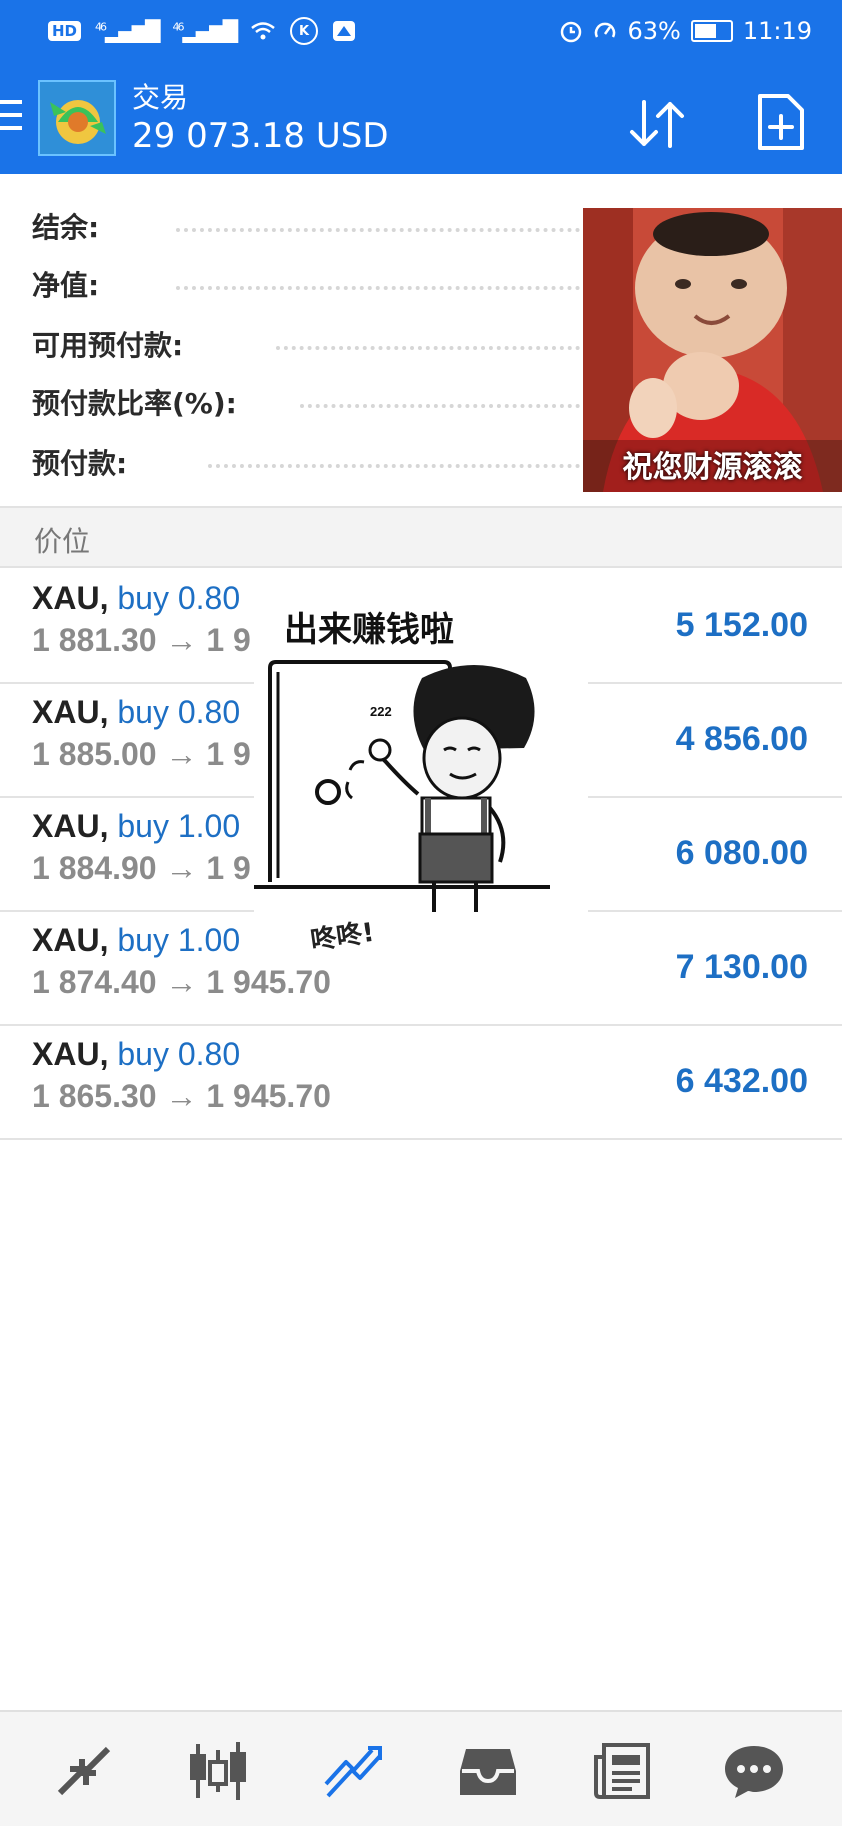 The width and height of the screenshot is (842, 1826). Describe the element at coordinates (428, 350) in the screenshot. I see `free-margin-leader-dots` at that location.